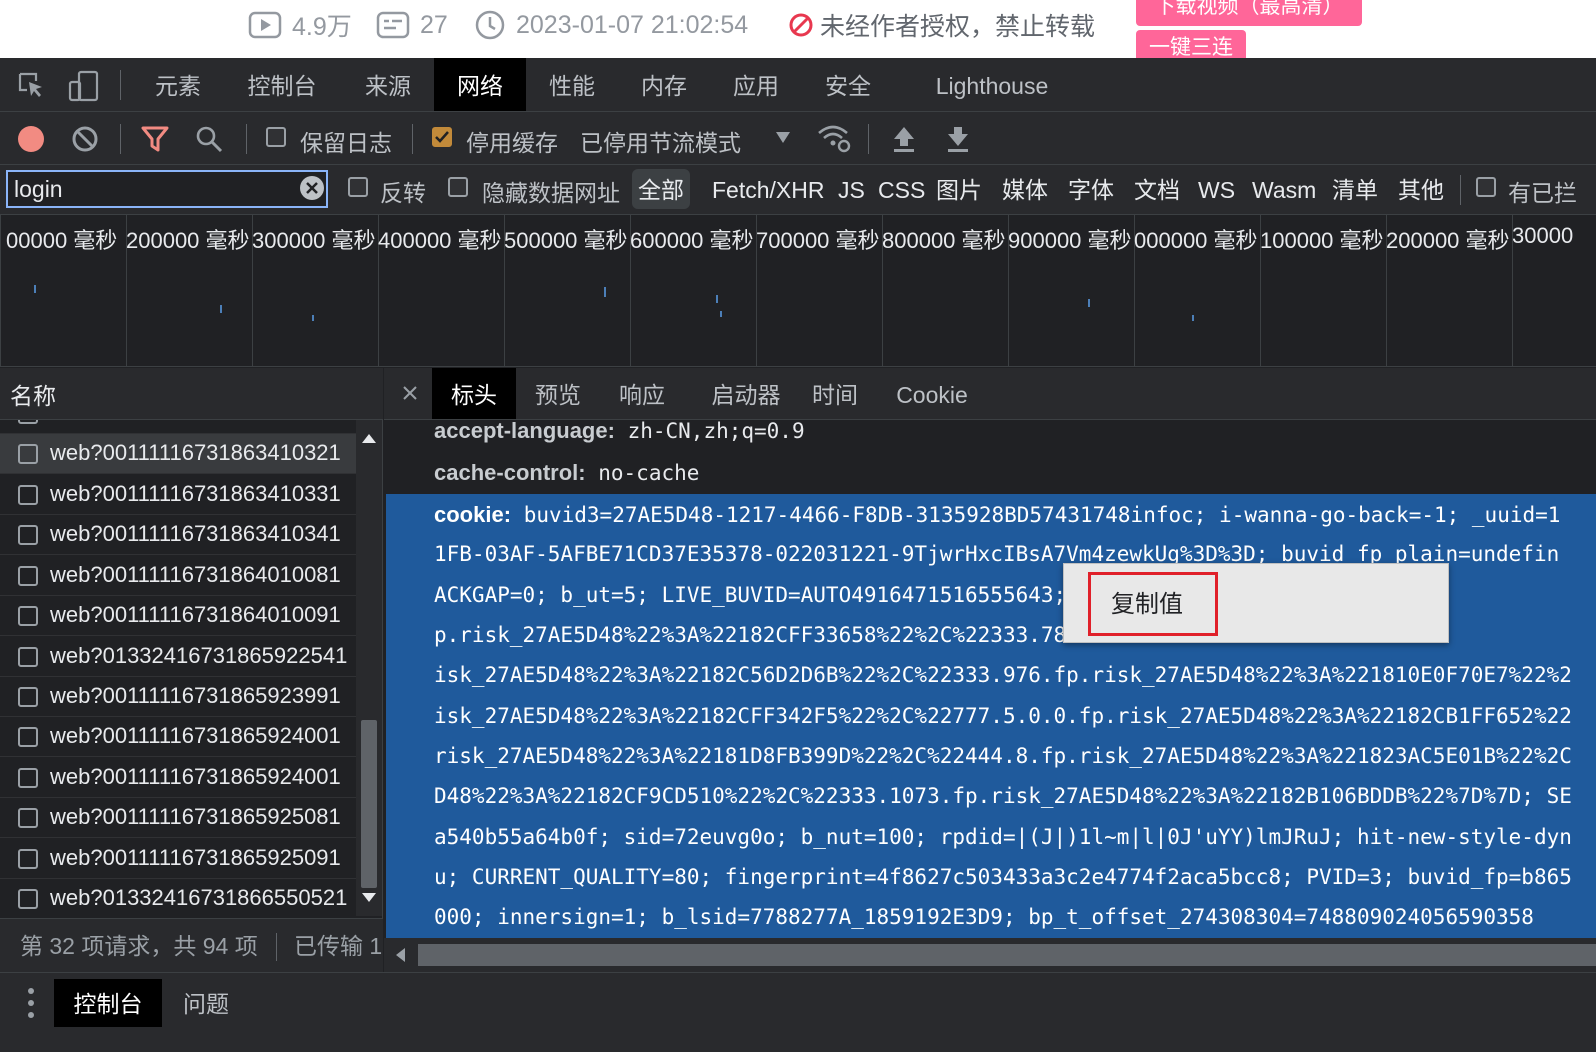  Describe the element at coordinates (1543, 235) in the screenshot. I see `tick-label: 30000` at that location.